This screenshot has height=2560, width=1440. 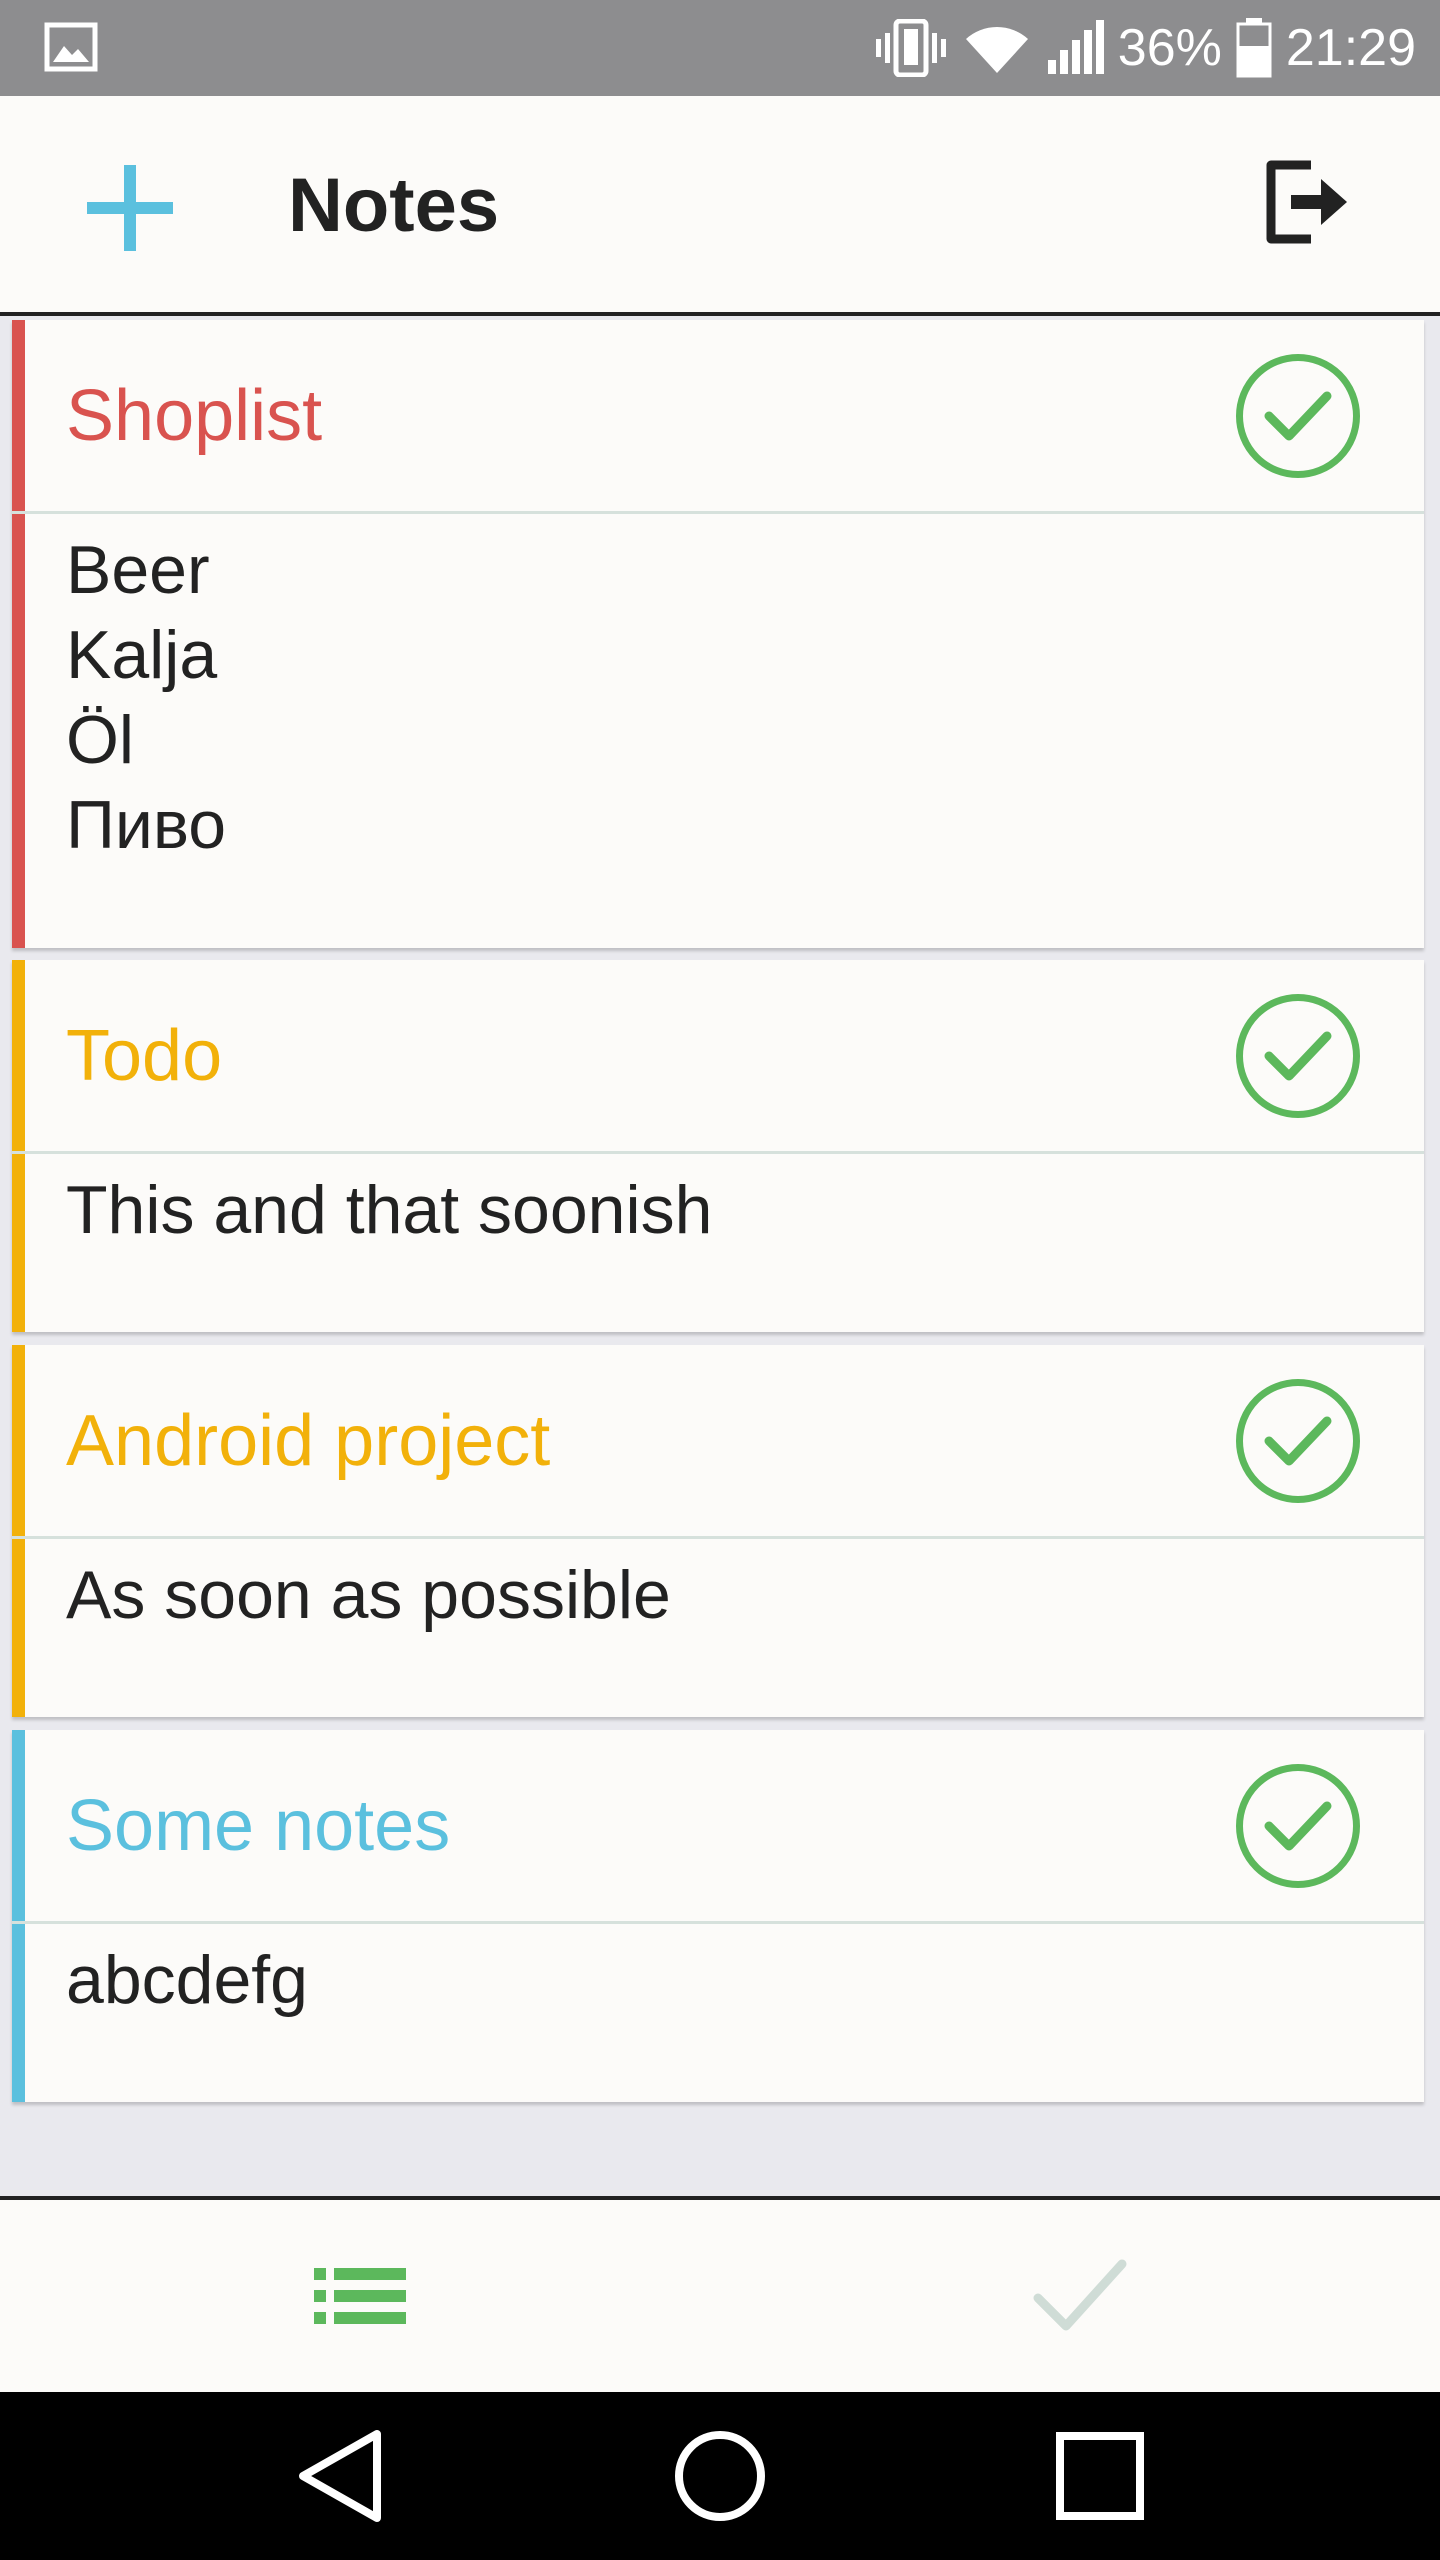 I want to click on home-button, so click(x=720, y=2476).